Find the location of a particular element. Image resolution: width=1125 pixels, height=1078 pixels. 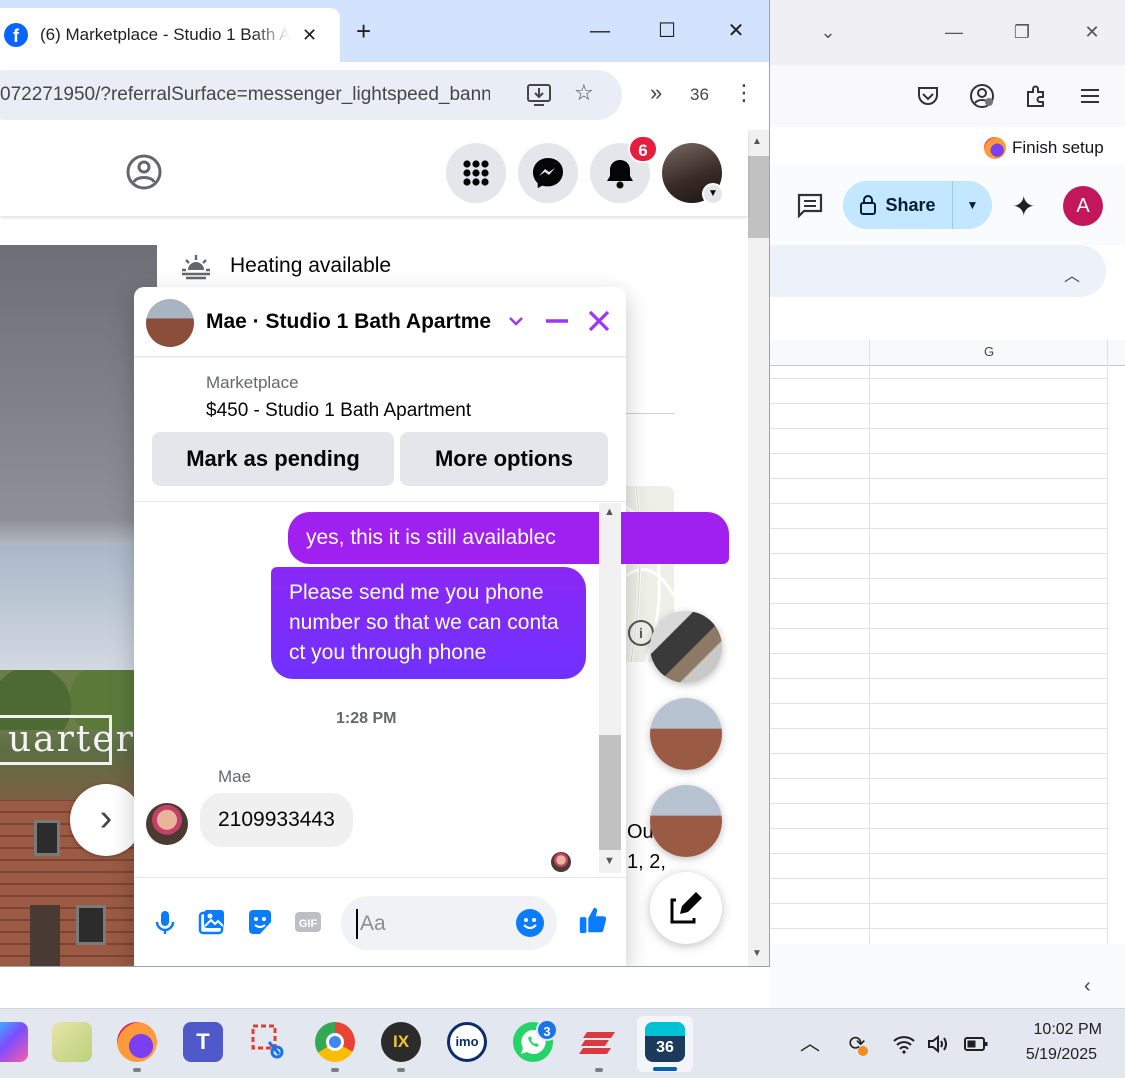

share-button: Share ▼ is located at coordinates (917, 205).